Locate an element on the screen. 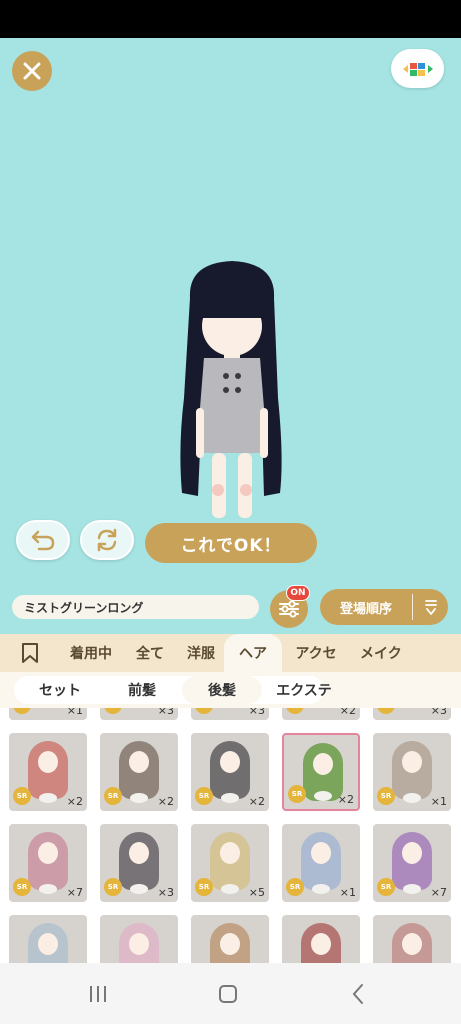 The image size is (461, 1024). back-button is located at coordinates (358, 994).